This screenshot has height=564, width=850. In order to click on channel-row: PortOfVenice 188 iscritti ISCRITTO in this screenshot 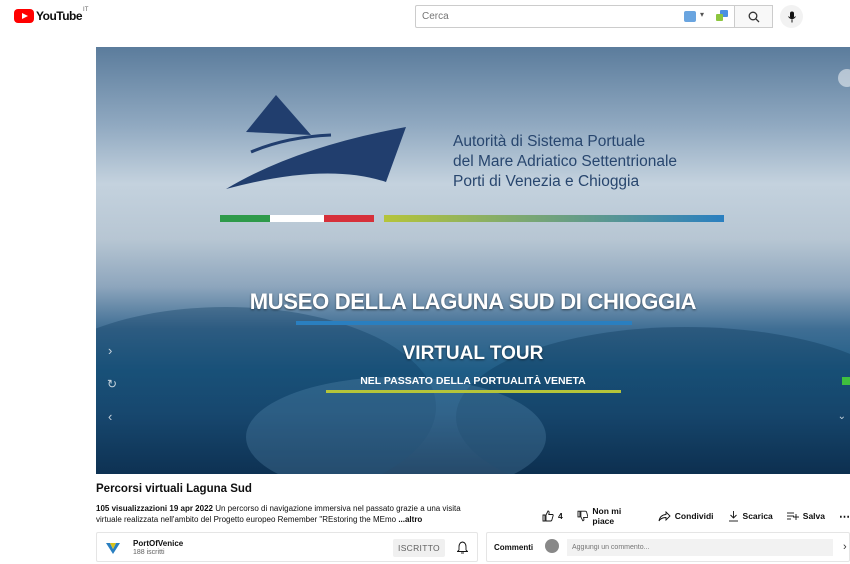, I will do `click(287, 547)`.